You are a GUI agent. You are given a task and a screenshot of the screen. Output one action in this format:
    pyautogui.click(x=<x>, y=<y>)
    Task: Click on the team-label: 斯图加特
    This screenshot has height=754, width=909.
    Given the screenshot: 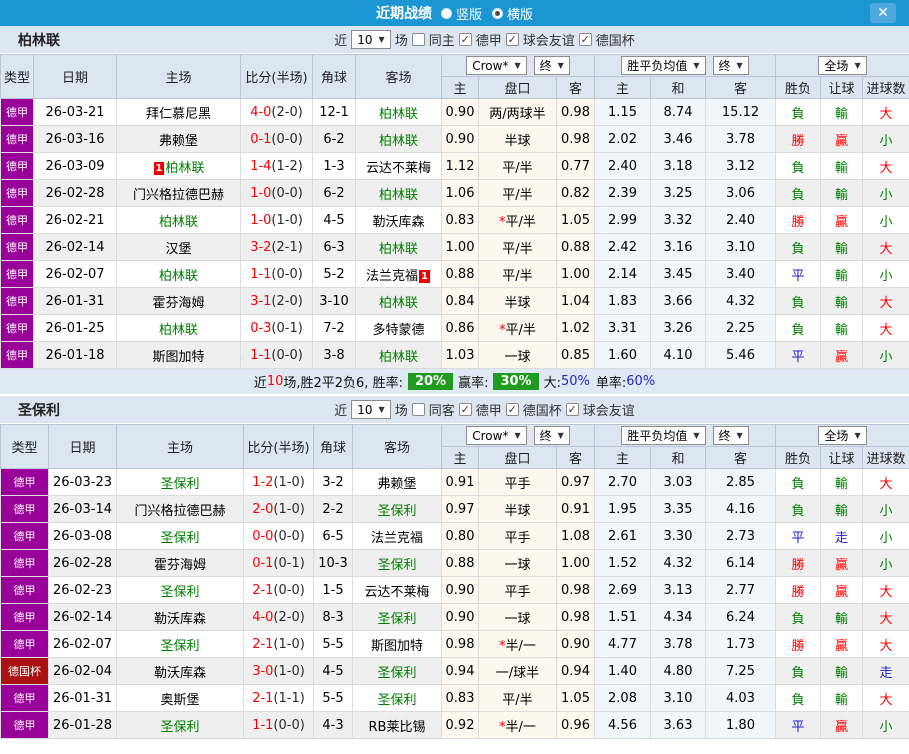 What is the action you would take?
    pyautogui.click(x=178, y=357)
    